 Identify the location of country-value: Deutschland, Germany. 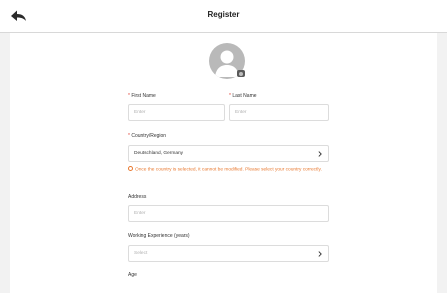
(159, 153).